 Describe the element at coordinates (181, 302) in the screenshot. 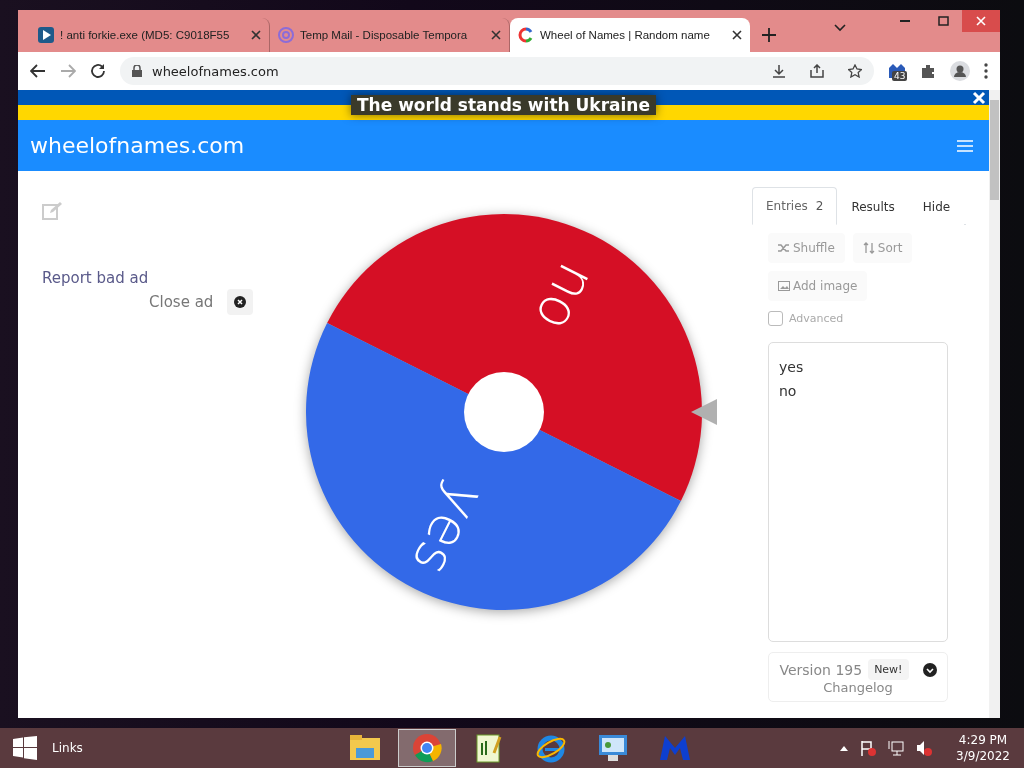

I see `close-ad-label: Close ad` at that location.